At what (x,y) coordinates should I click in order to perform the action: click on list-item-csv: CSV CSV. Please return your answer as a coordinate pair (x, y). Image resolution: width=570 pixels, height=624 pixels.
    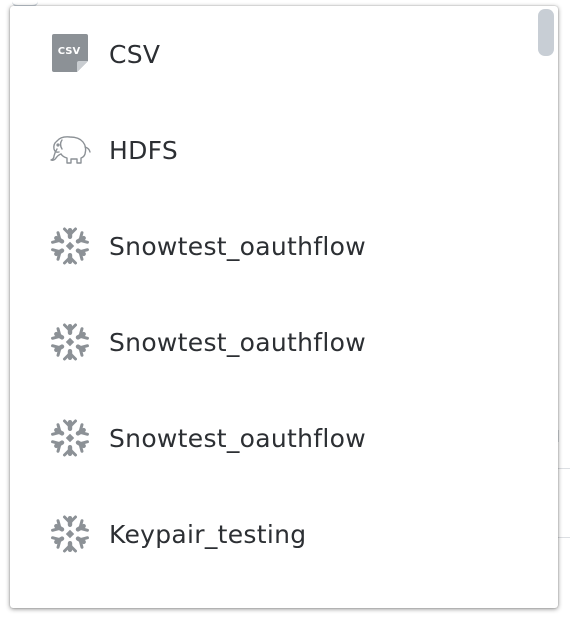
    Looking at the image, I should click on (284, 54).